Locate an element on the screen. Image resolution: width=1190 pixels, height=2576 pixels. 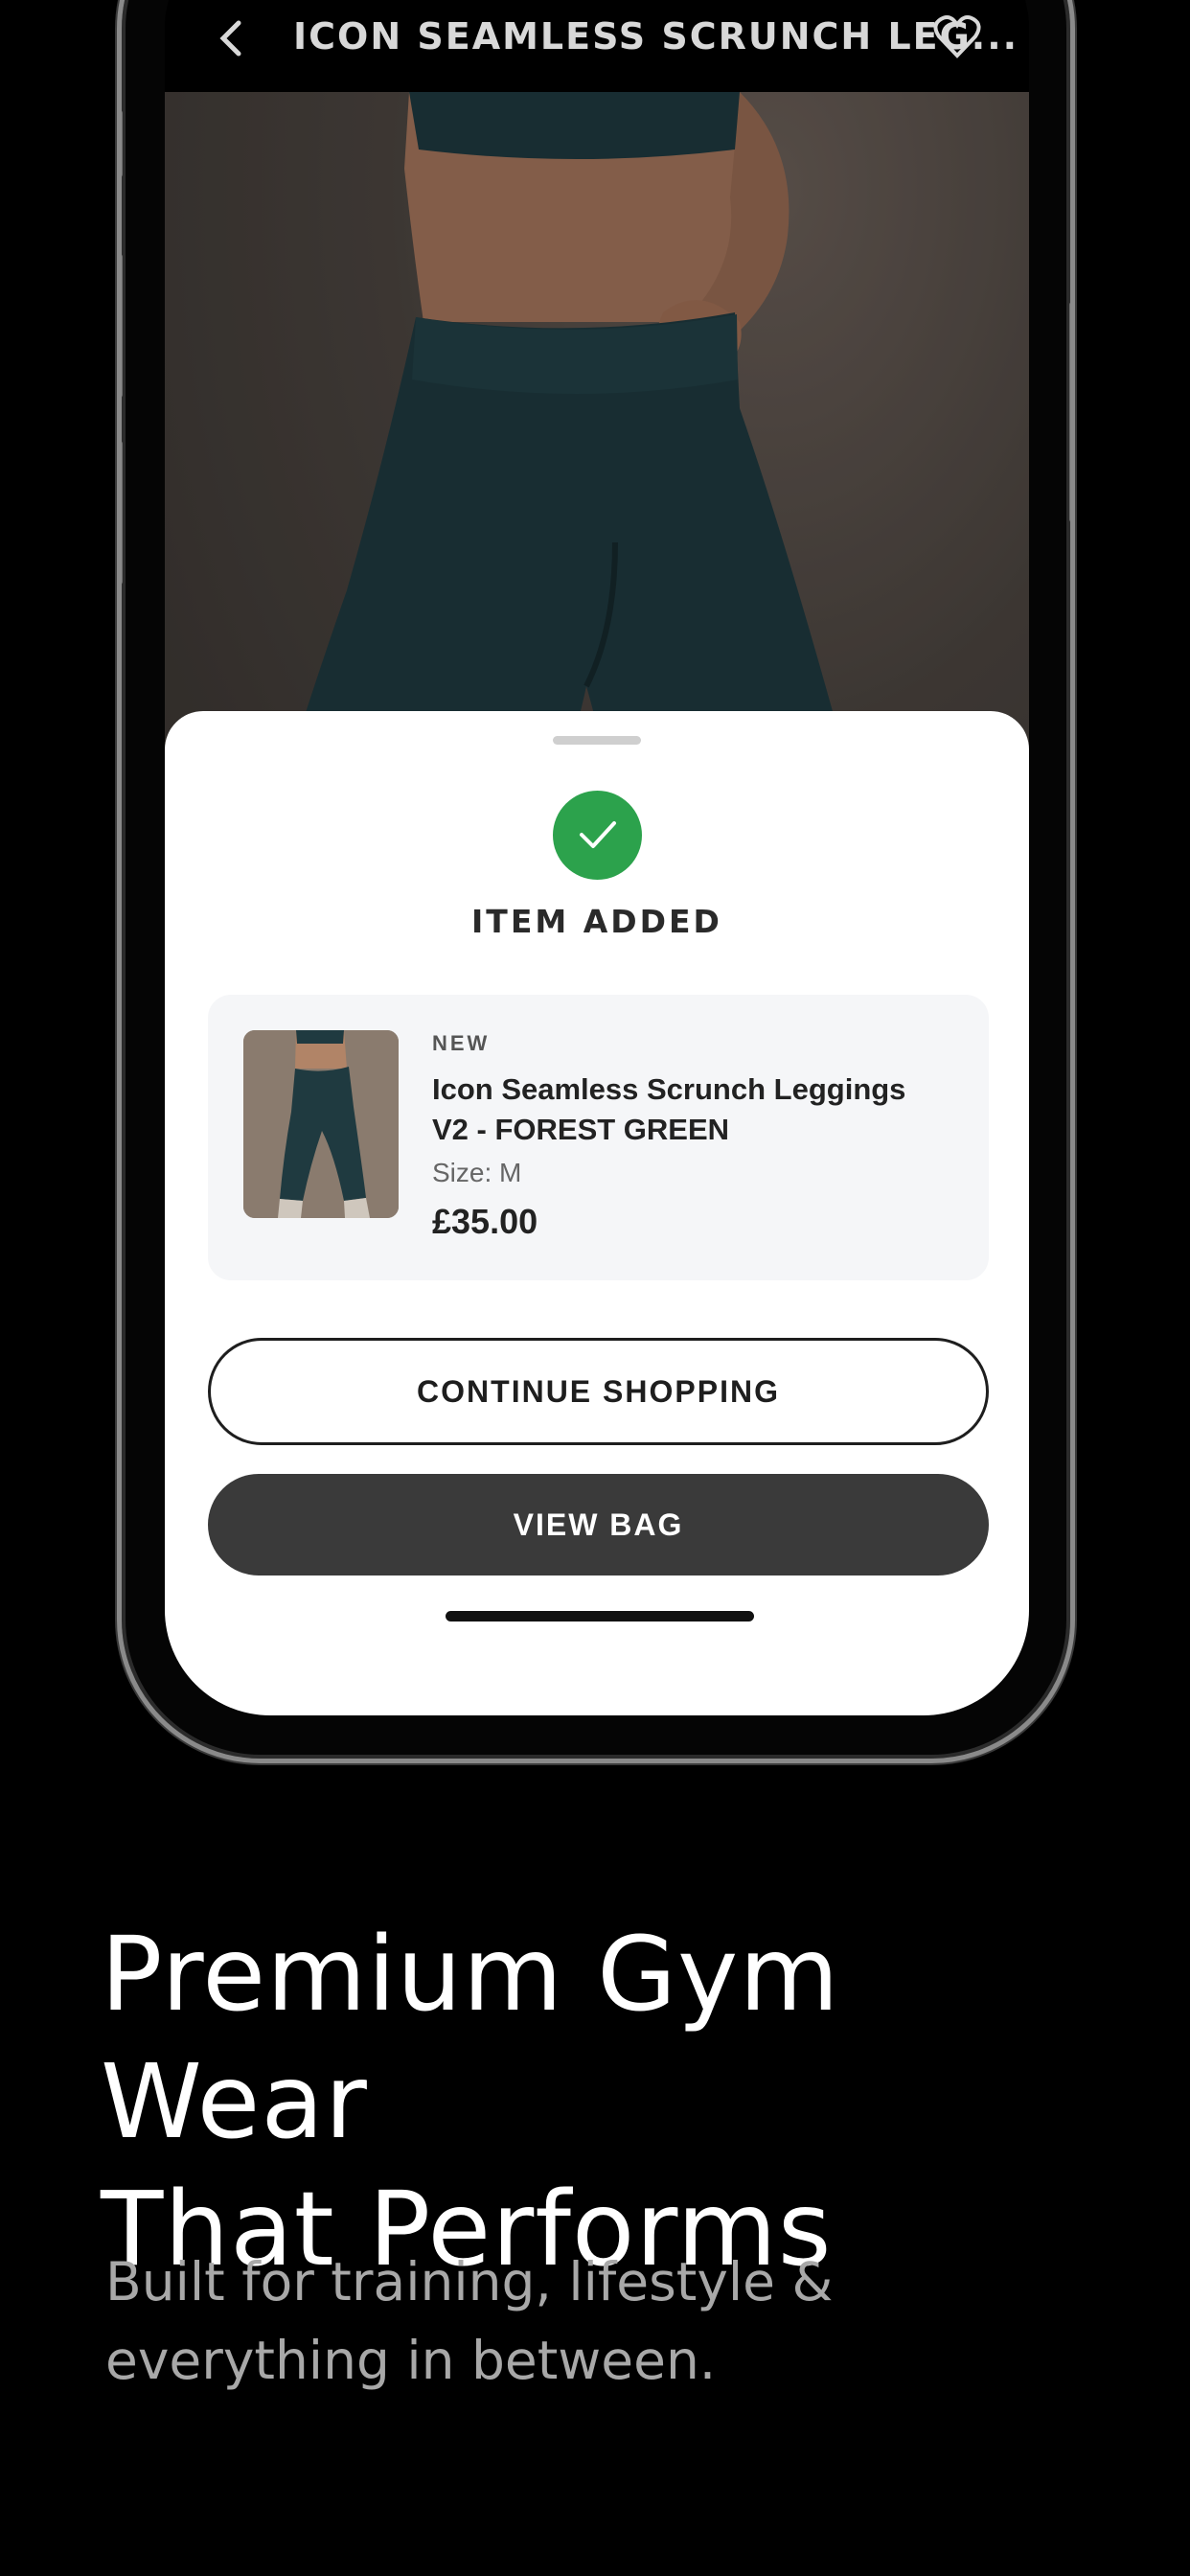
view-bag-button: VIEW BAG is located at coordinates (599, 1525).